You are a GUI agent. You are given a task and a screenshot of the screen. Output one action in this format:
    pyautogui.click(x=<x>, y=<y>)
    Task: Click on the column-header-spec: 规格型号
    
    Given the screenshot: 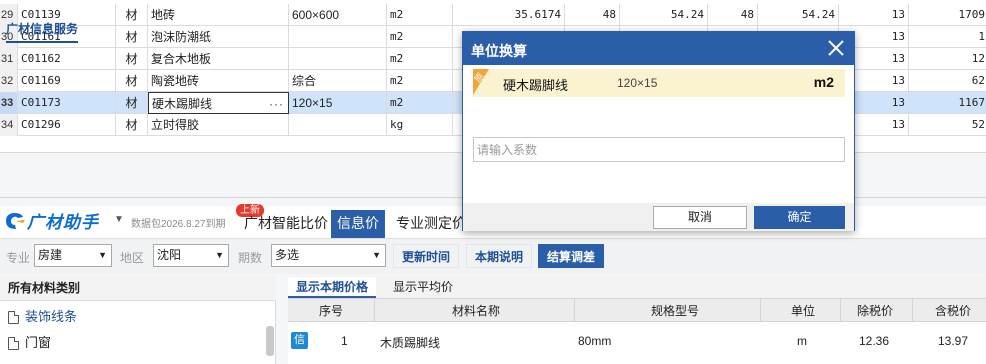 What is the action you would take?
    pyautogui.click(x=675, y=310)
    